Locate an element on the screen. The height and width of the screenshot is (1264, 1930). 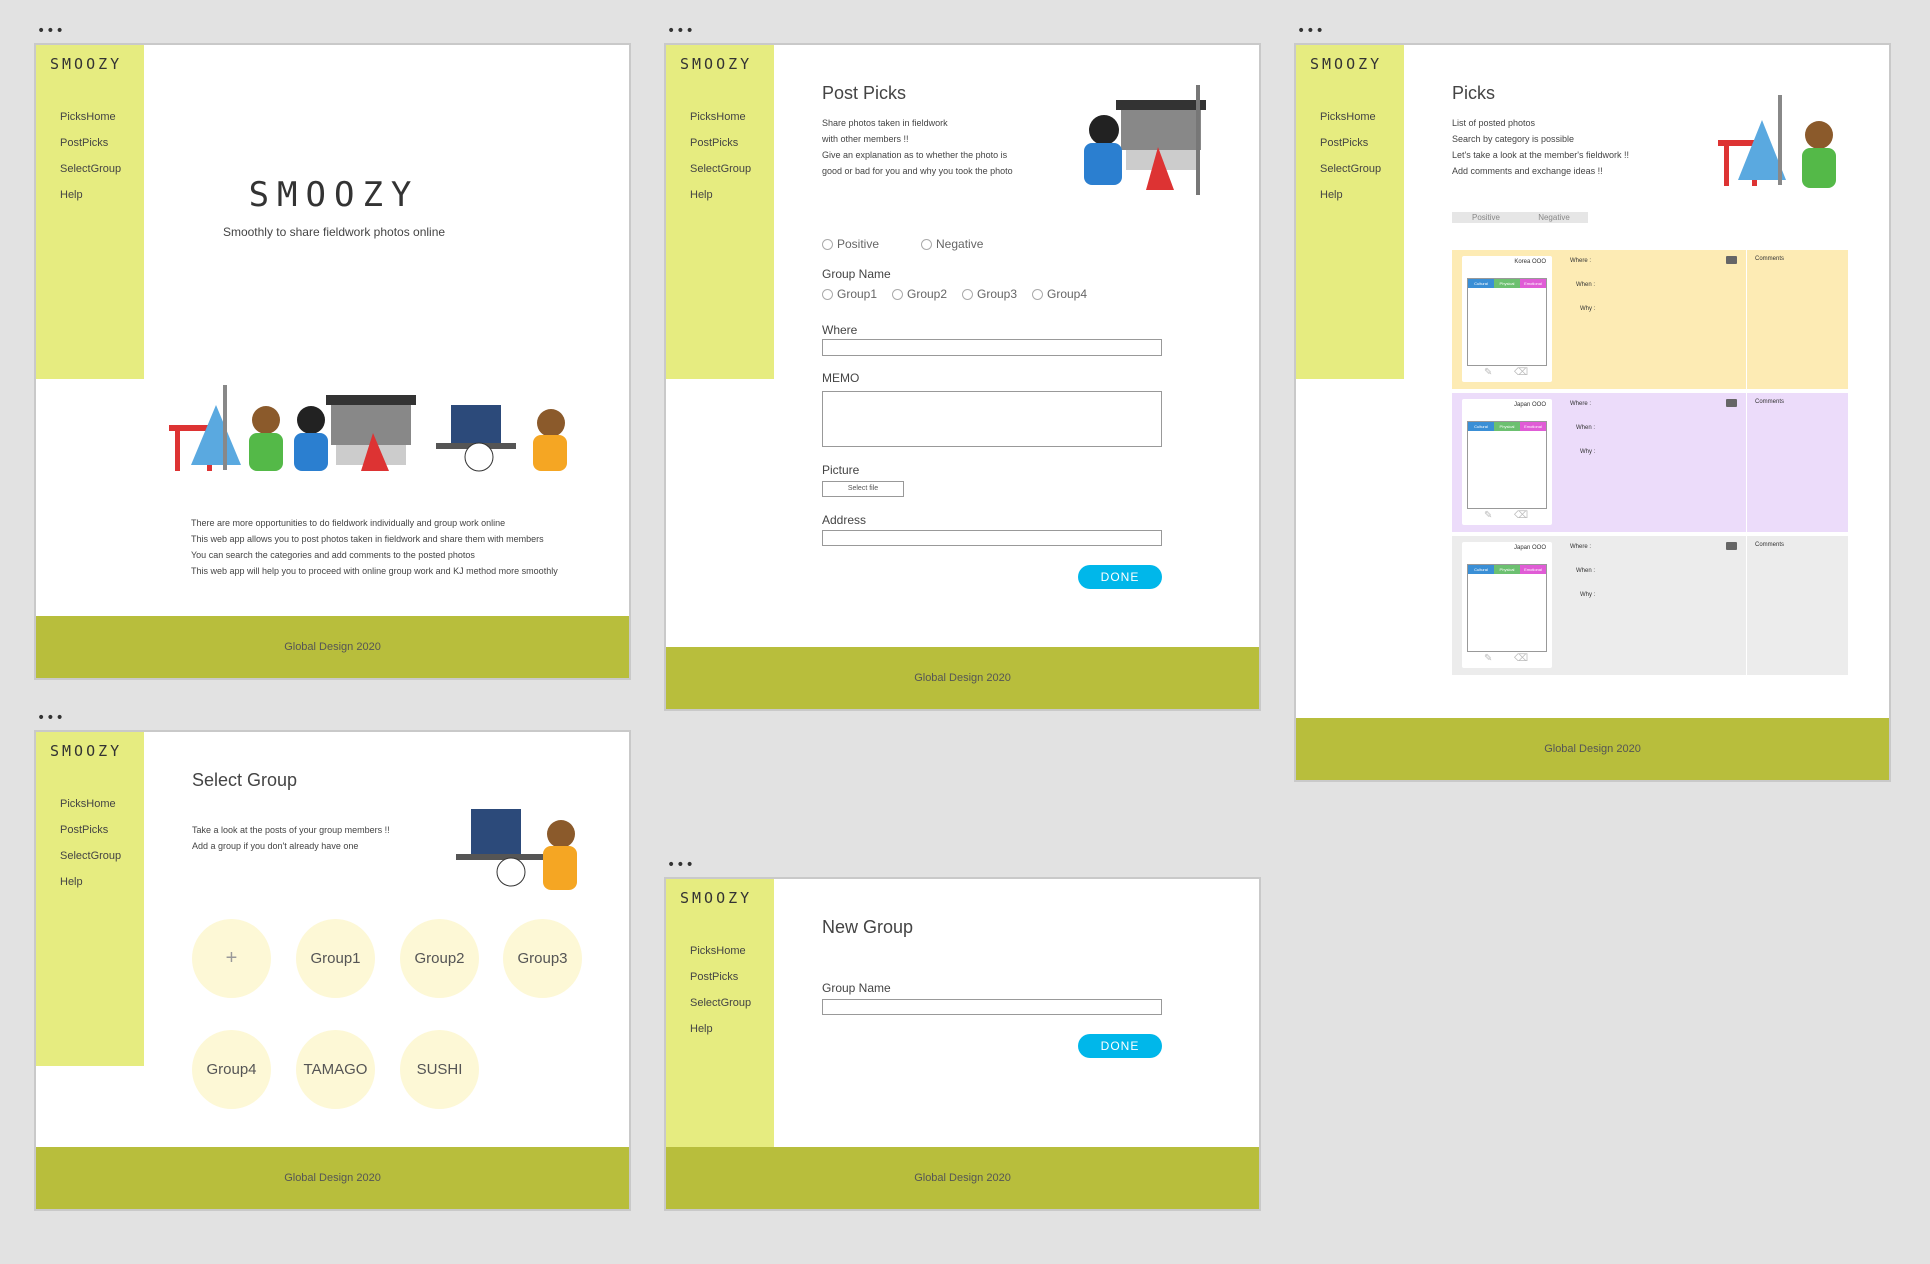
memo-textarea is located at coordinates (992, 419).